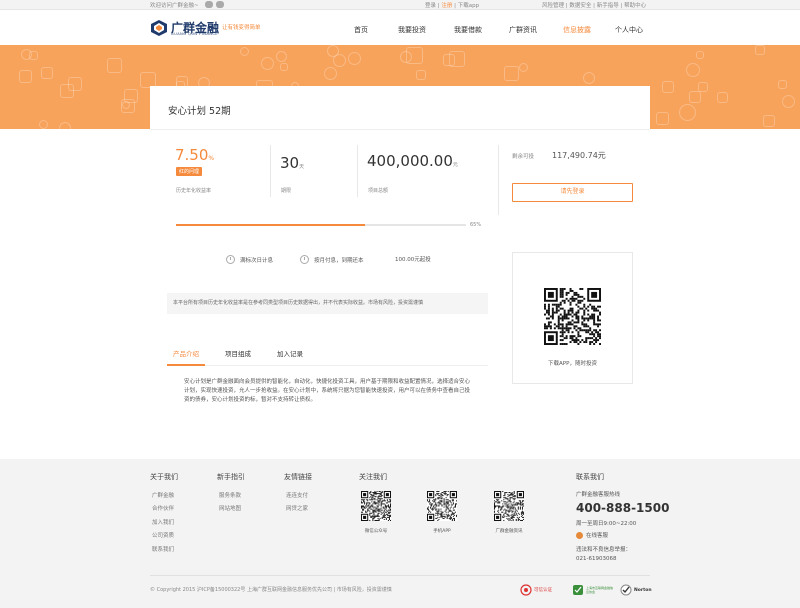 The image size is (800, 608). What do you see at coordinates (578, 590) in the screenshot?
I see `association-icon` at bounding box center [578, 590].